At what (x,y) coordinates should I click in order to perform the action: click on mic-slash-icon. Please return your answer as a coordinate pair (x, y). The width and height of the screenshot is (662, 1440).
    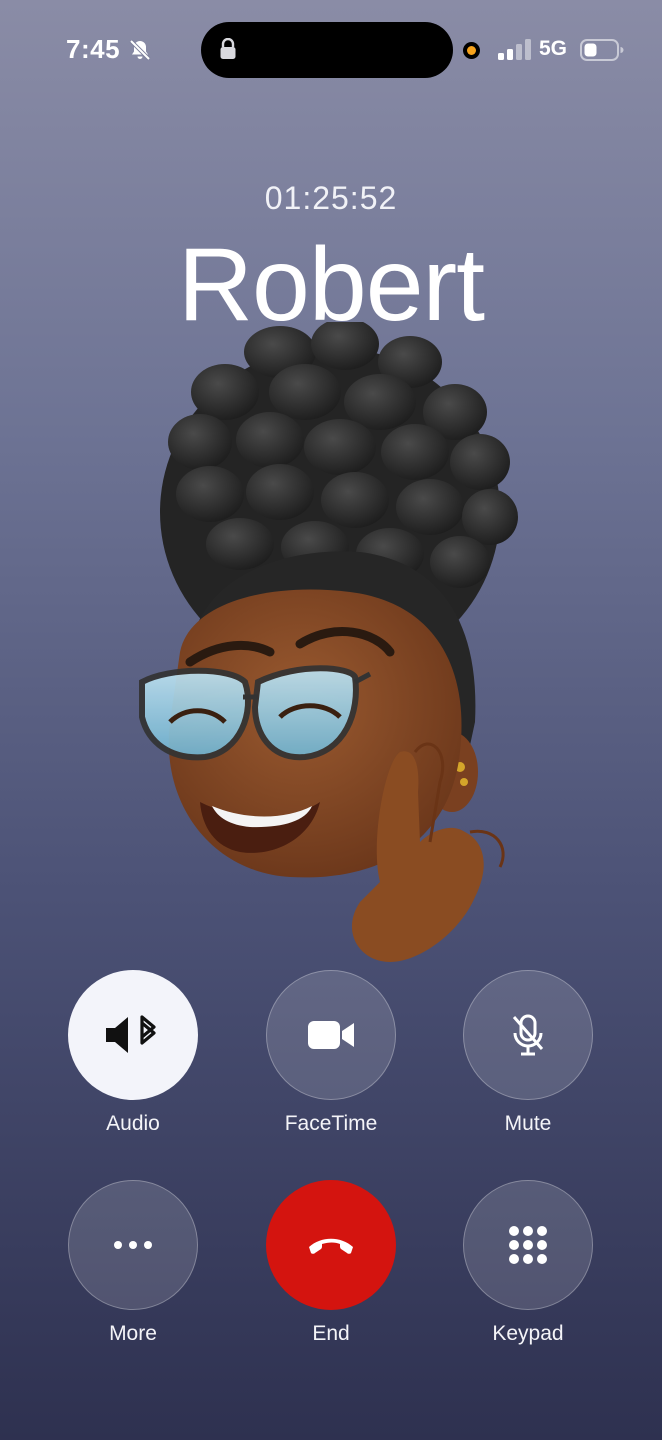
    Looking at the image, I should click on (528, 1035).